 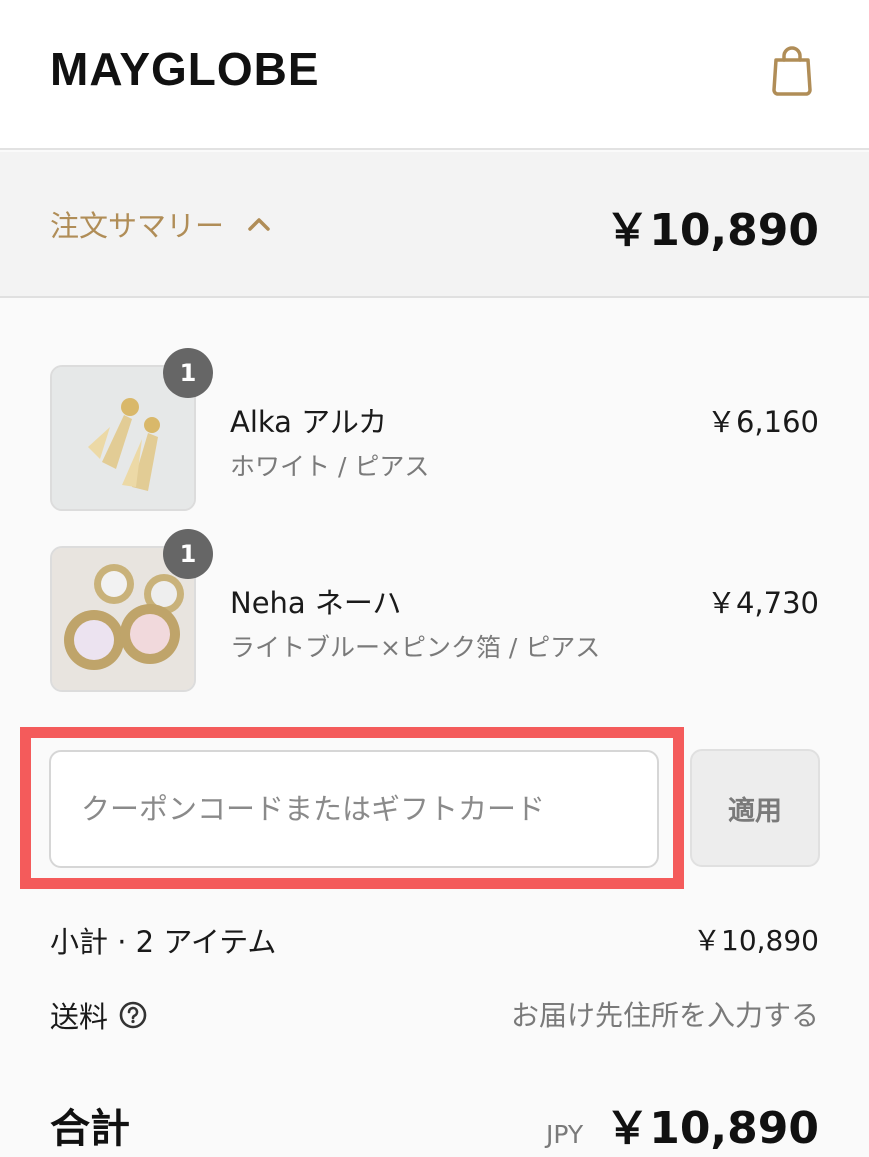 What do you see at coordinates (330, 466) in the screenshot?
I see `product-variant: ホワイト / ピアス` at bounding box center [330, 466].